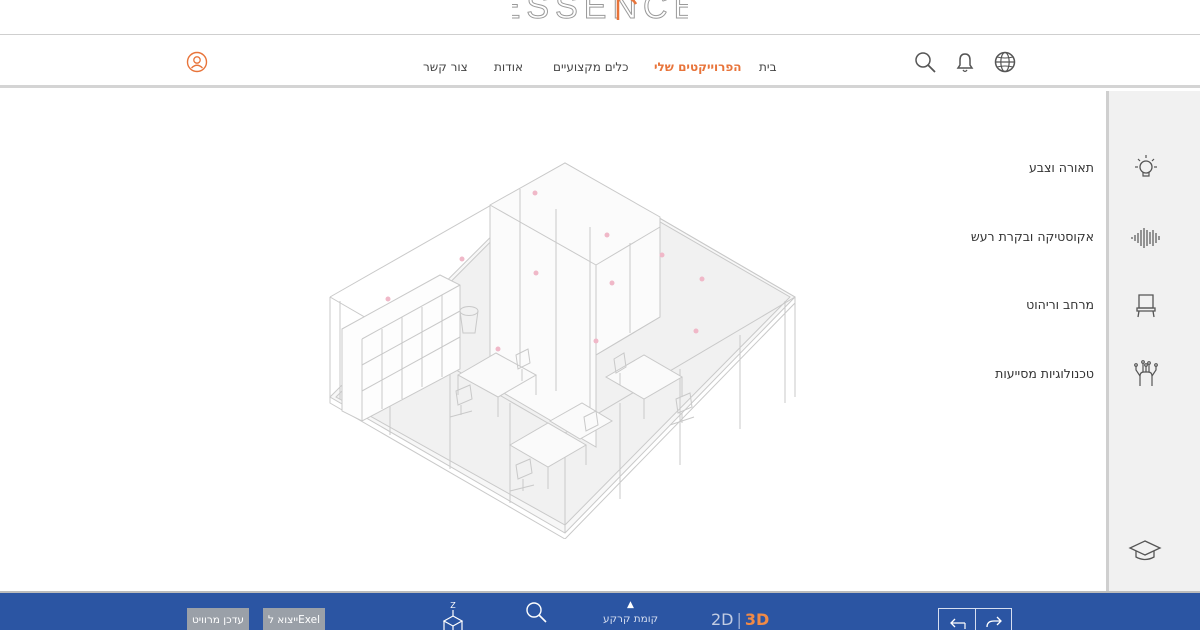 The image size is (1200, 630). I want to click on essence-logo: ESSENCE, so click(600, 11).